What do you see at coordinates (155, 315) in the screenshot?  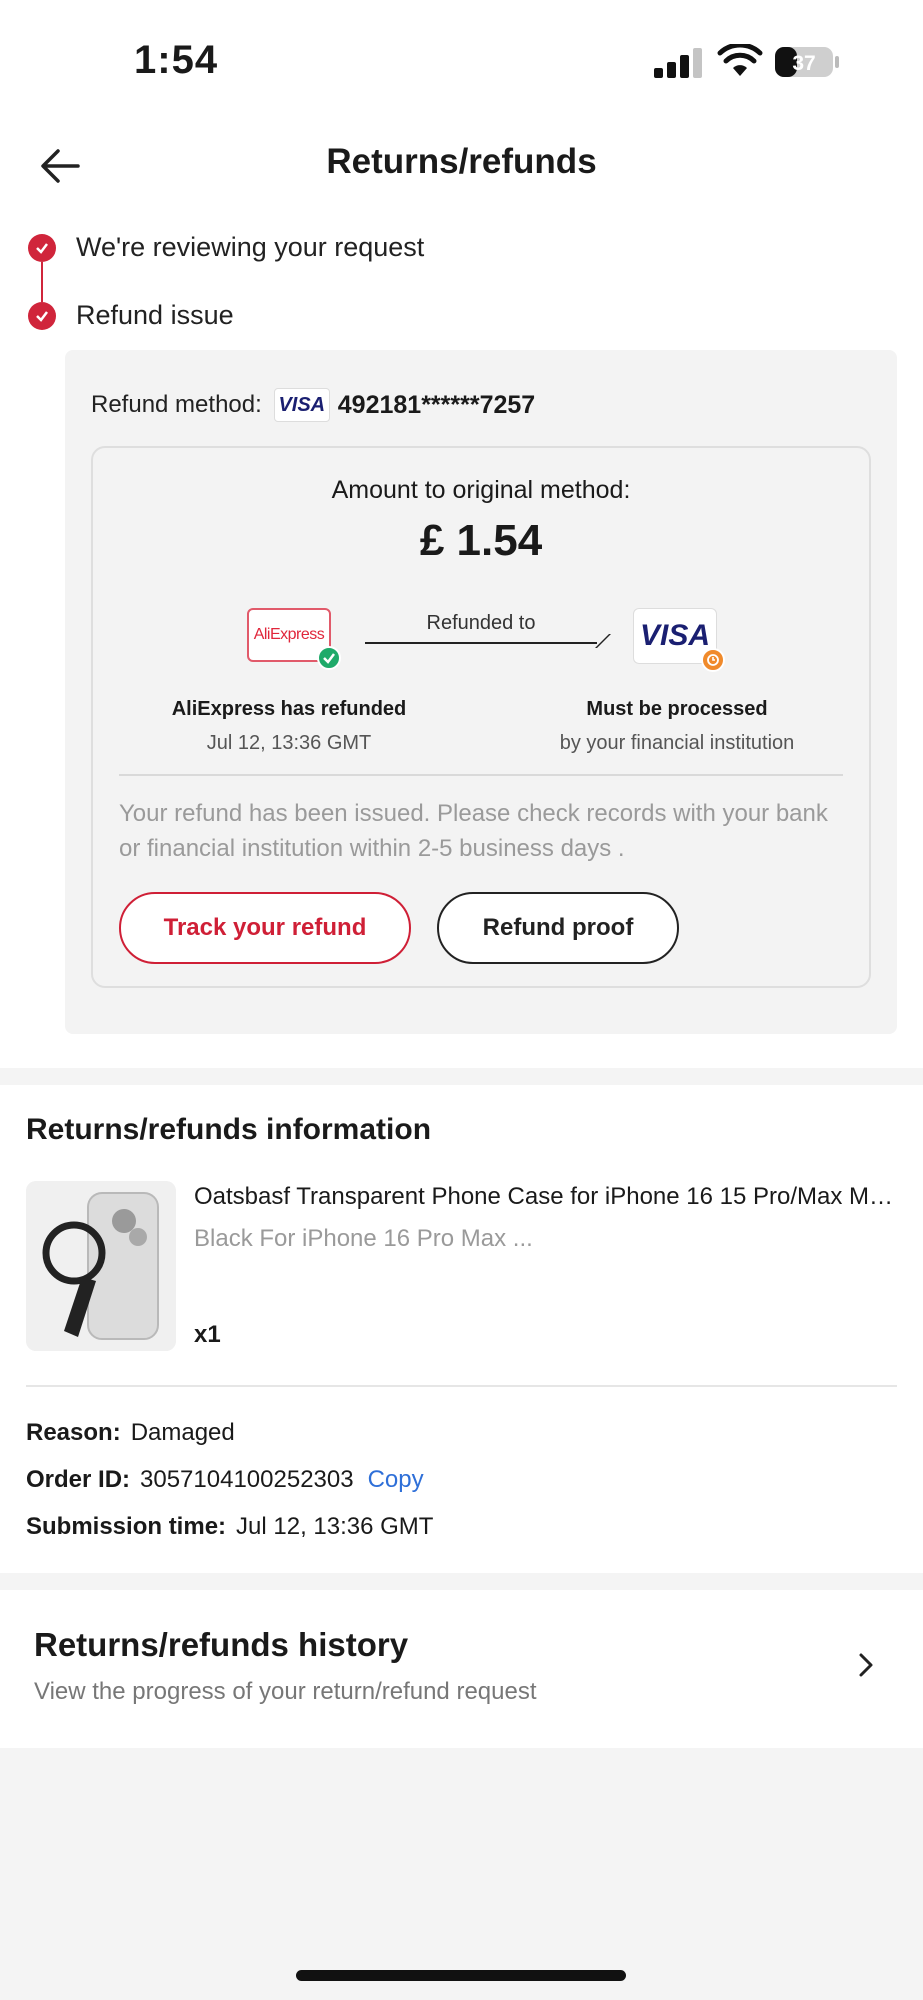 I see `step-label: Refund issue` at bounding box center [155, 315].